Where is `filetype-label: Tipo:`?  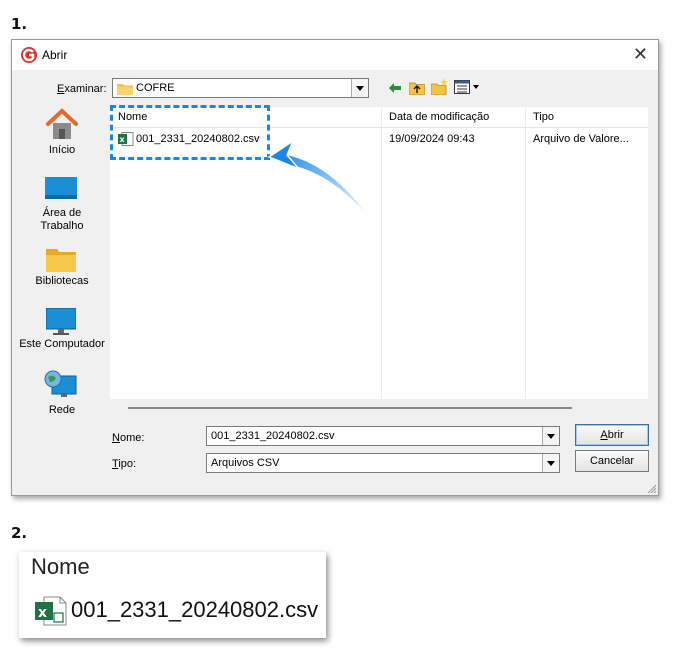
filetype-label: Tipo: is located at coordinates (124, 464).